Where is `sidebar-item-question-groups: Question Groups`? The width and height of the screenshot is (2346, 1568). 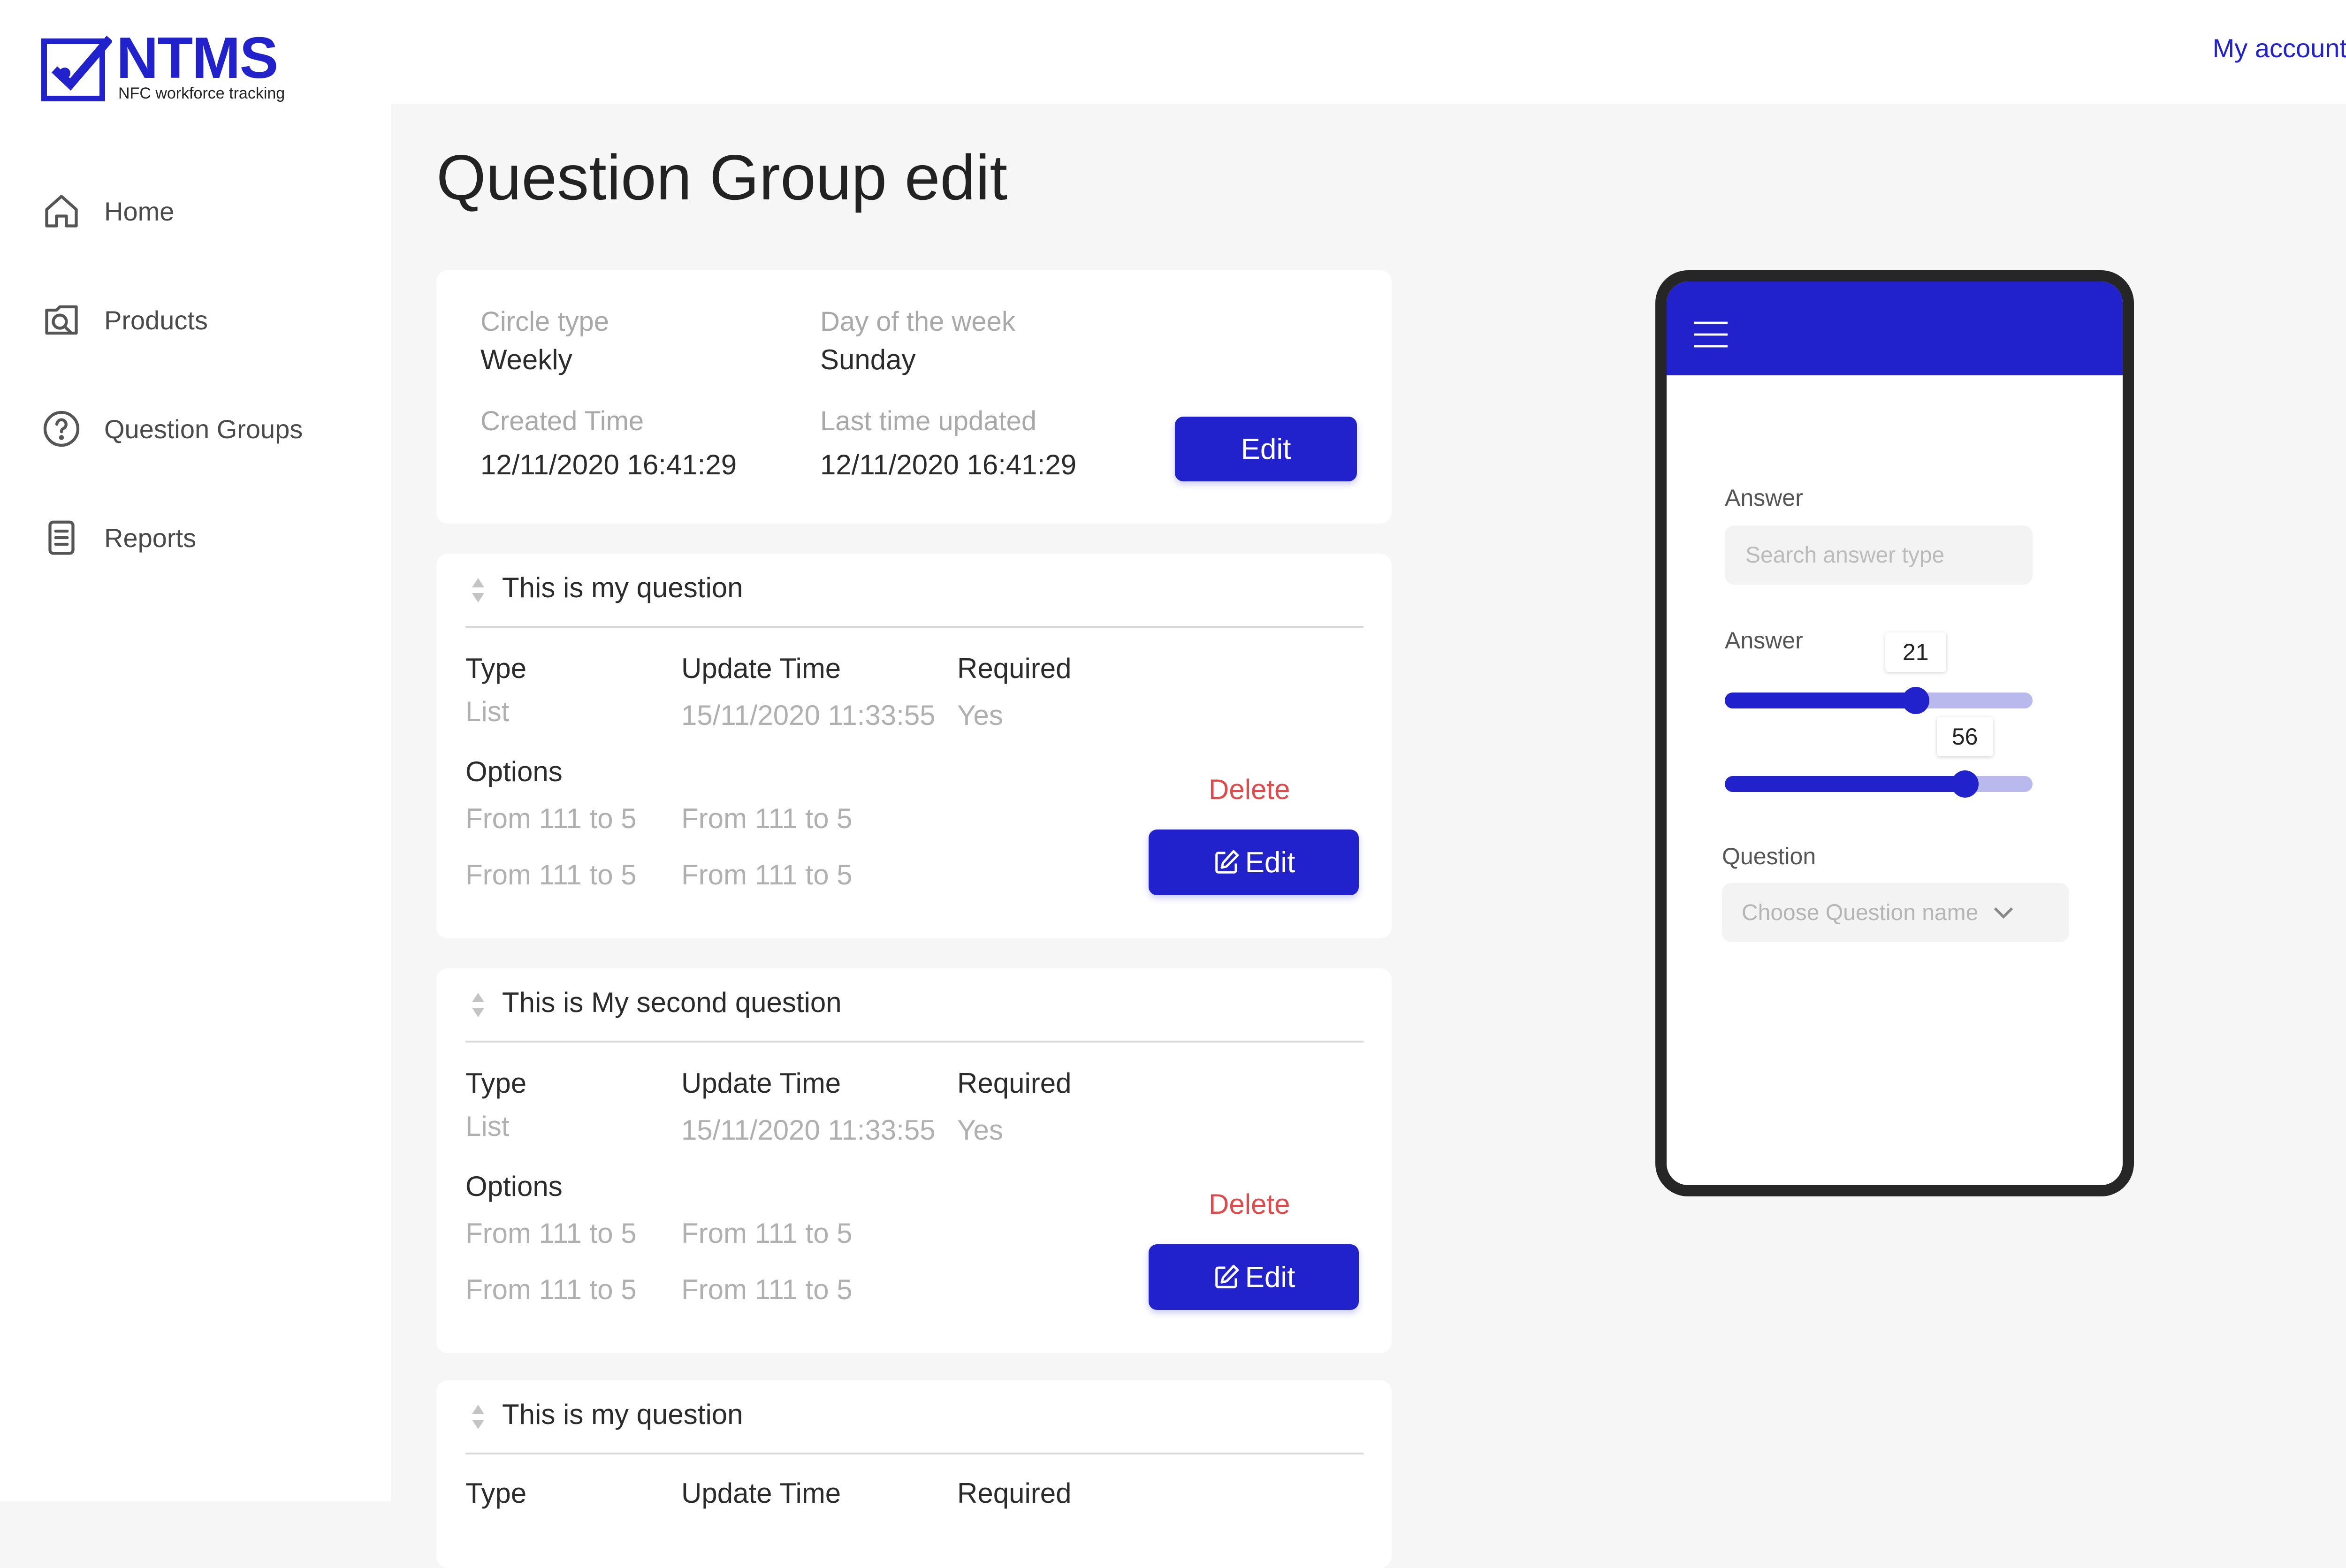
sidebar-item-question-groups: Question Groups is located at coordinates (172, 428).